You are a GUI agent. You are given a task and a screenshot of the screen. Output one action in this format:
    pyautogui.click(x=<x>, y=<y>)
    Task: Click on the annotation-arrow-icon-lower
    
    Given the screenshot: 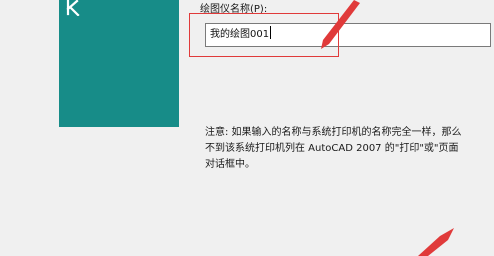 What is the action you would take?
    pyautogui.click(x=436, y=242)
    